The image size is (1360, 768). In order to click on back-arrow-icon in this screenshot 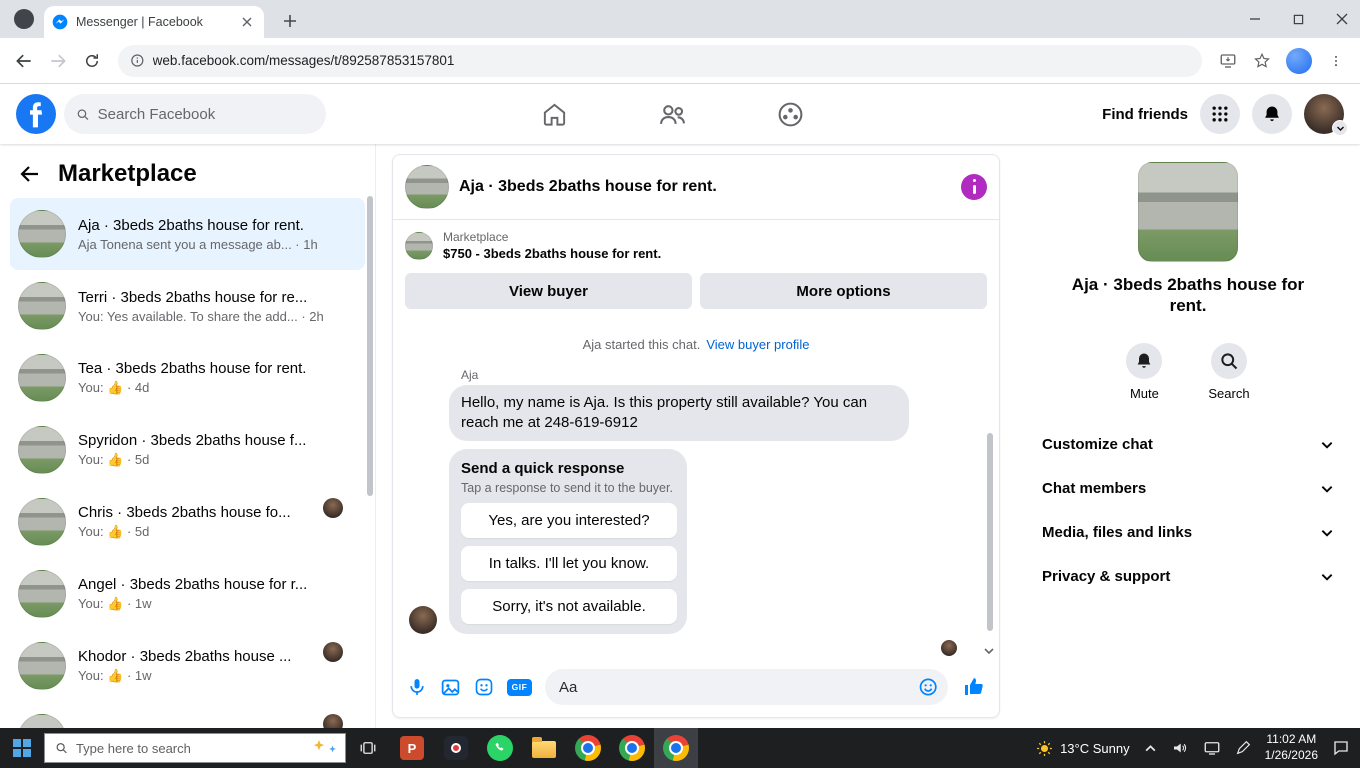, I will do `click(30, 174)`.